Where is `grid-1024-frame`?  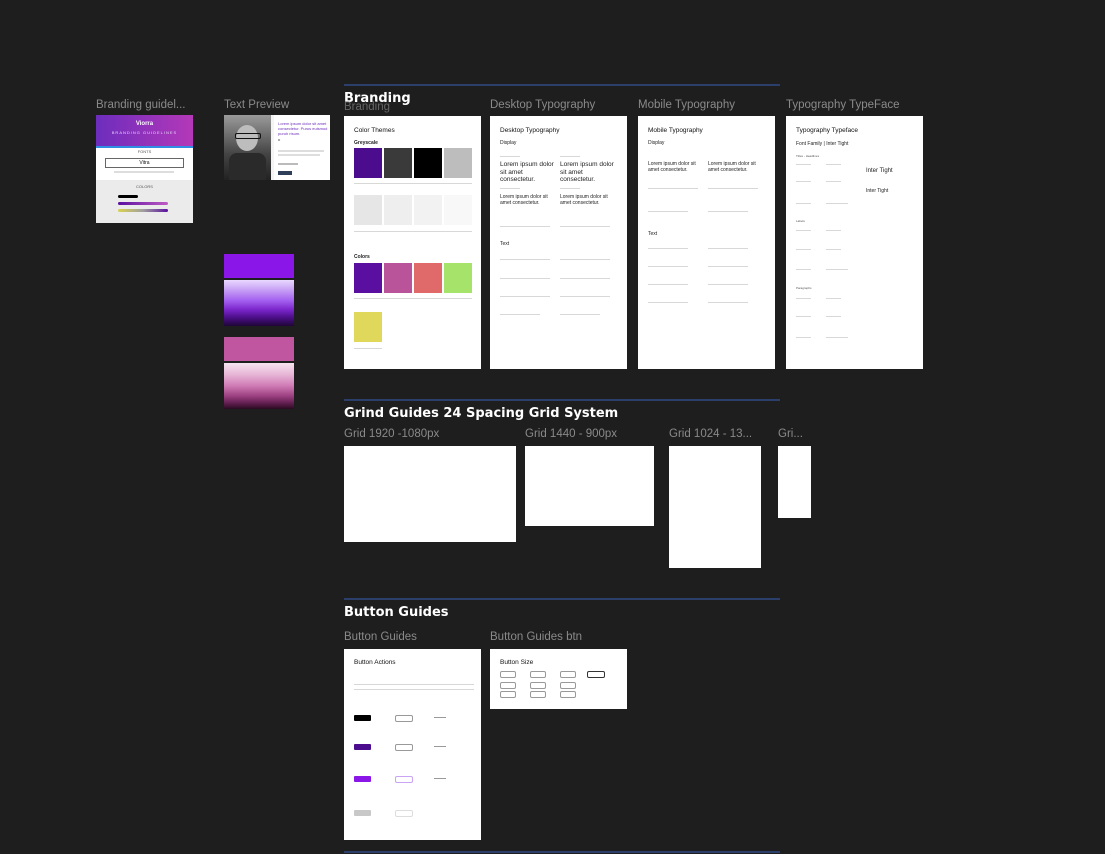 grid-1024-frame is located at coordinates (715, 507).